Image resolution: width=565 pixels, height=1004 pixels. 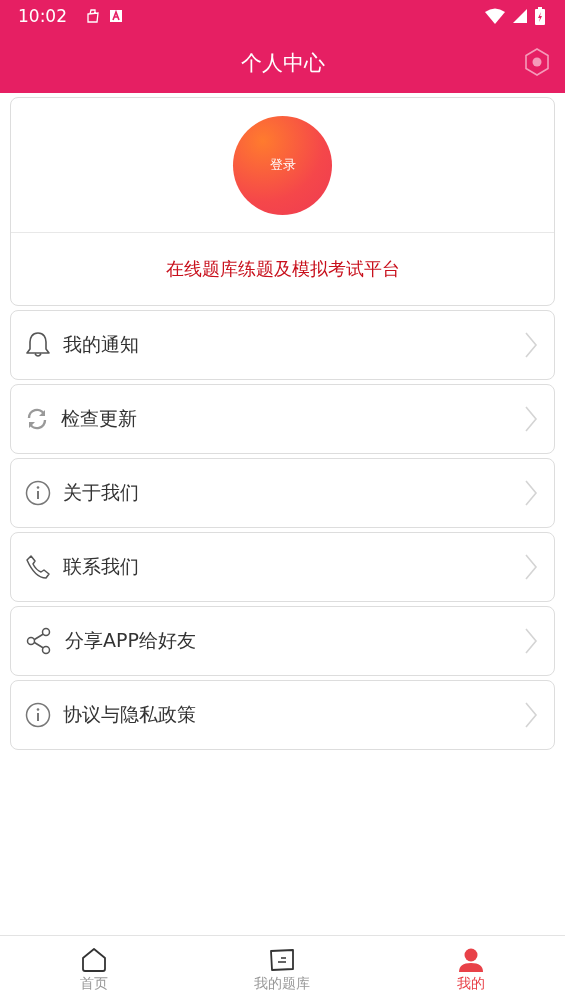 I want to click on status-time: 10:02, so click(x=42, y=16).